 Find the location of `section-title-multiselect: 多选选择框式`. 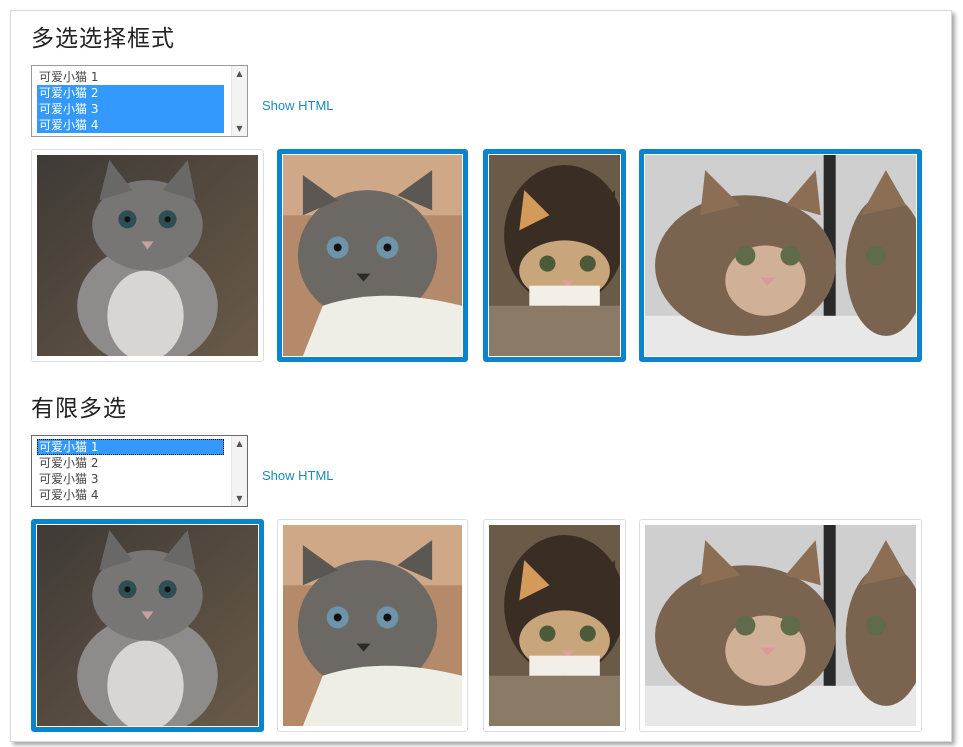

section-title-multiselect: 多选选择框式 is located at coordinates (103, 39).